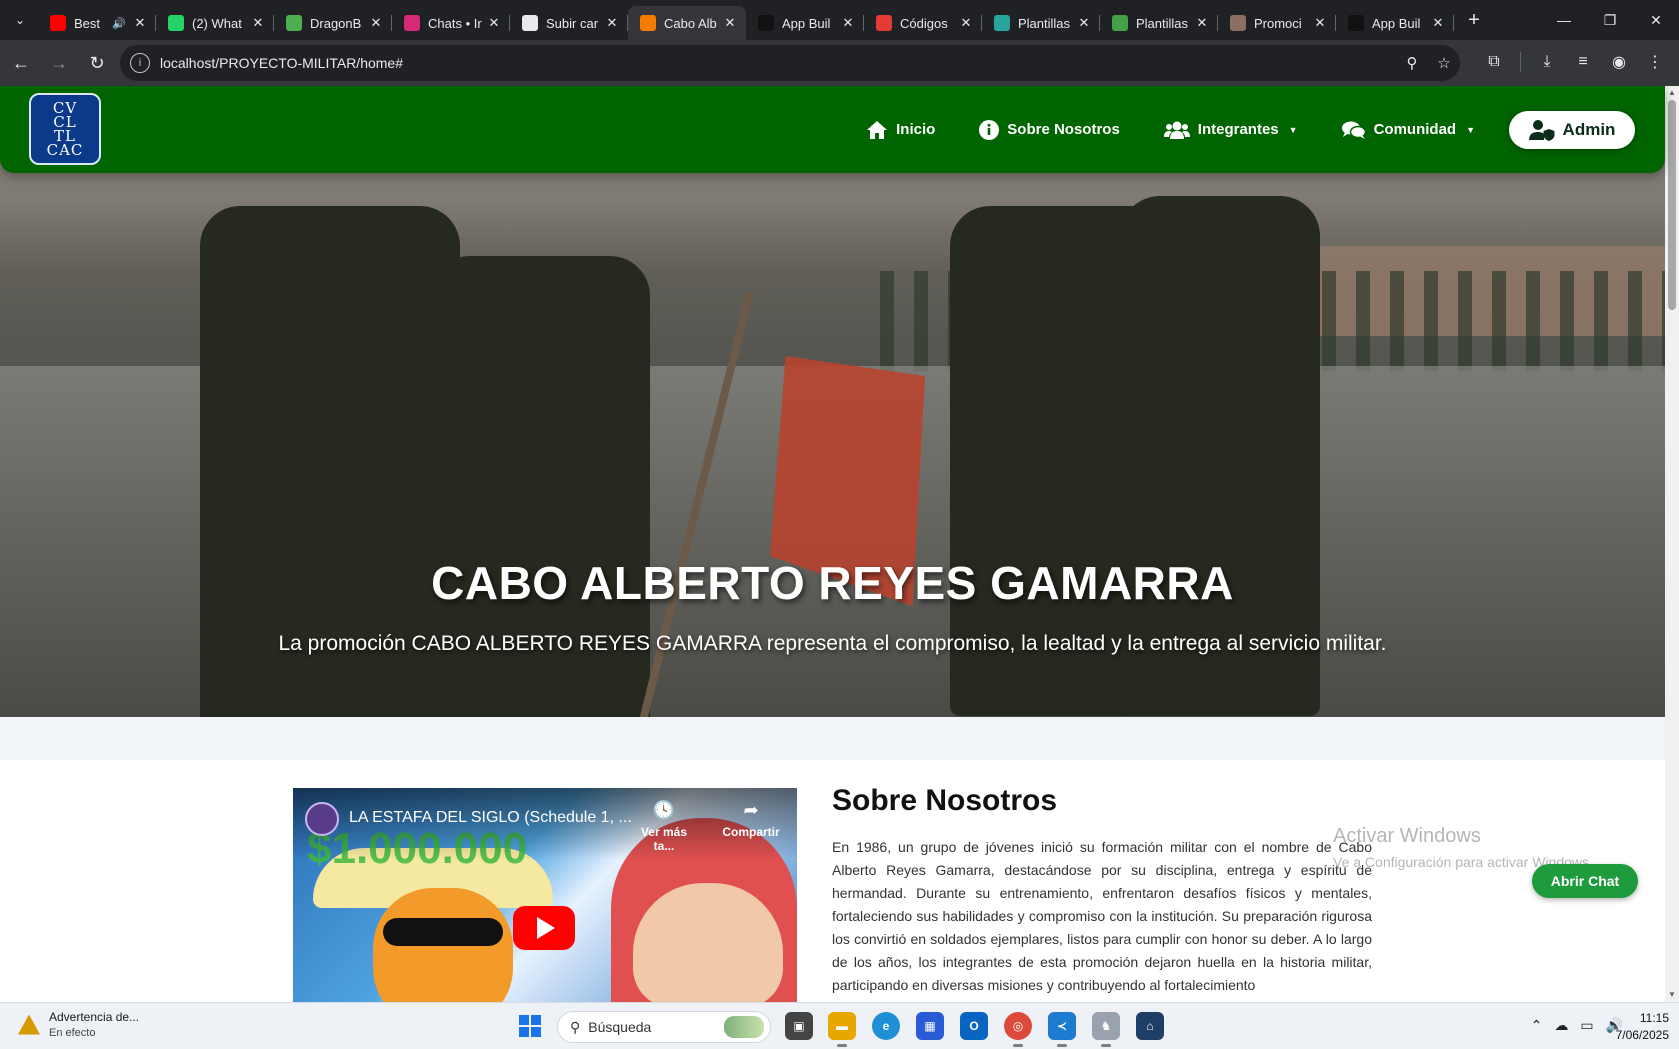 Image resolution: width=1679 pixels, height=1049 pixels. I want to click on browser-tab: Subir car ✕, so click(569, 23).